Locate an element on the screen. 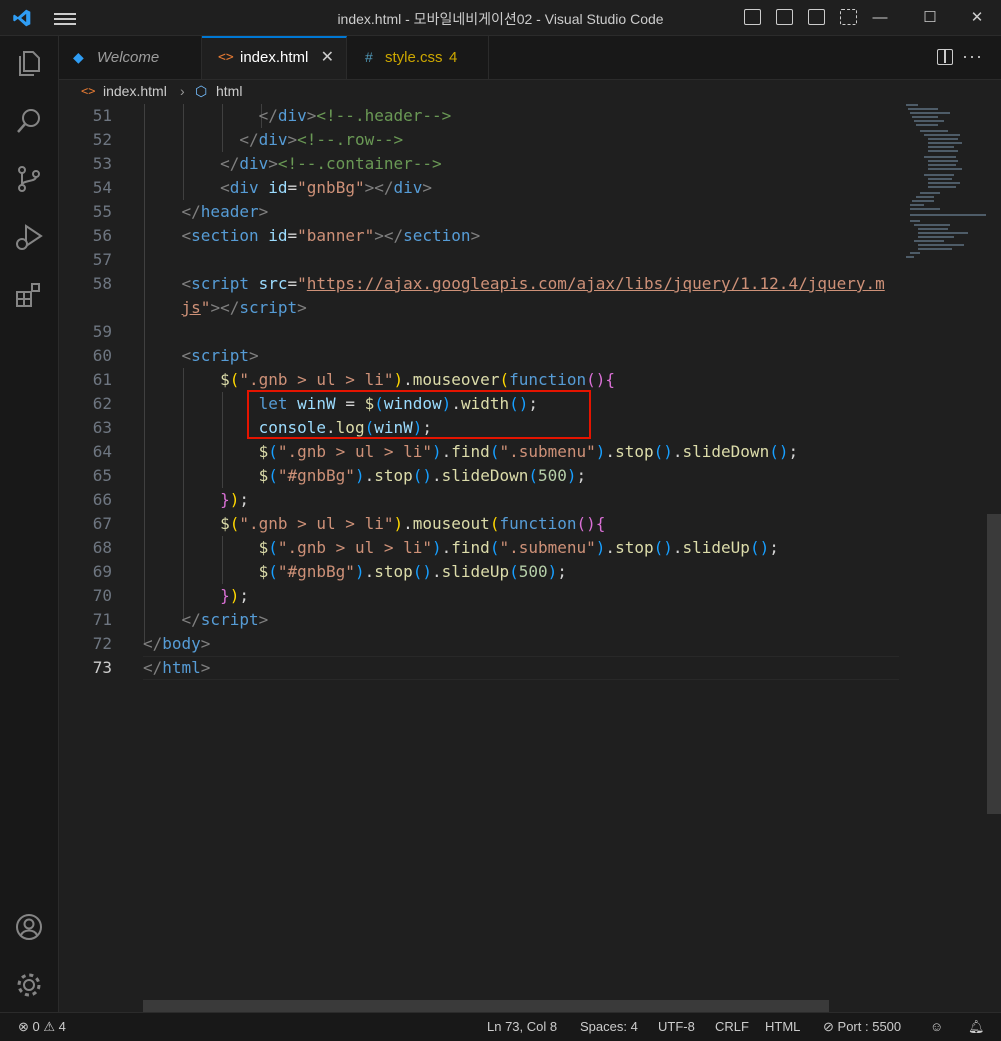 The height and width of the screenshot is (1041, 1001). line-number: 70 is located at coordinates (102, 595).